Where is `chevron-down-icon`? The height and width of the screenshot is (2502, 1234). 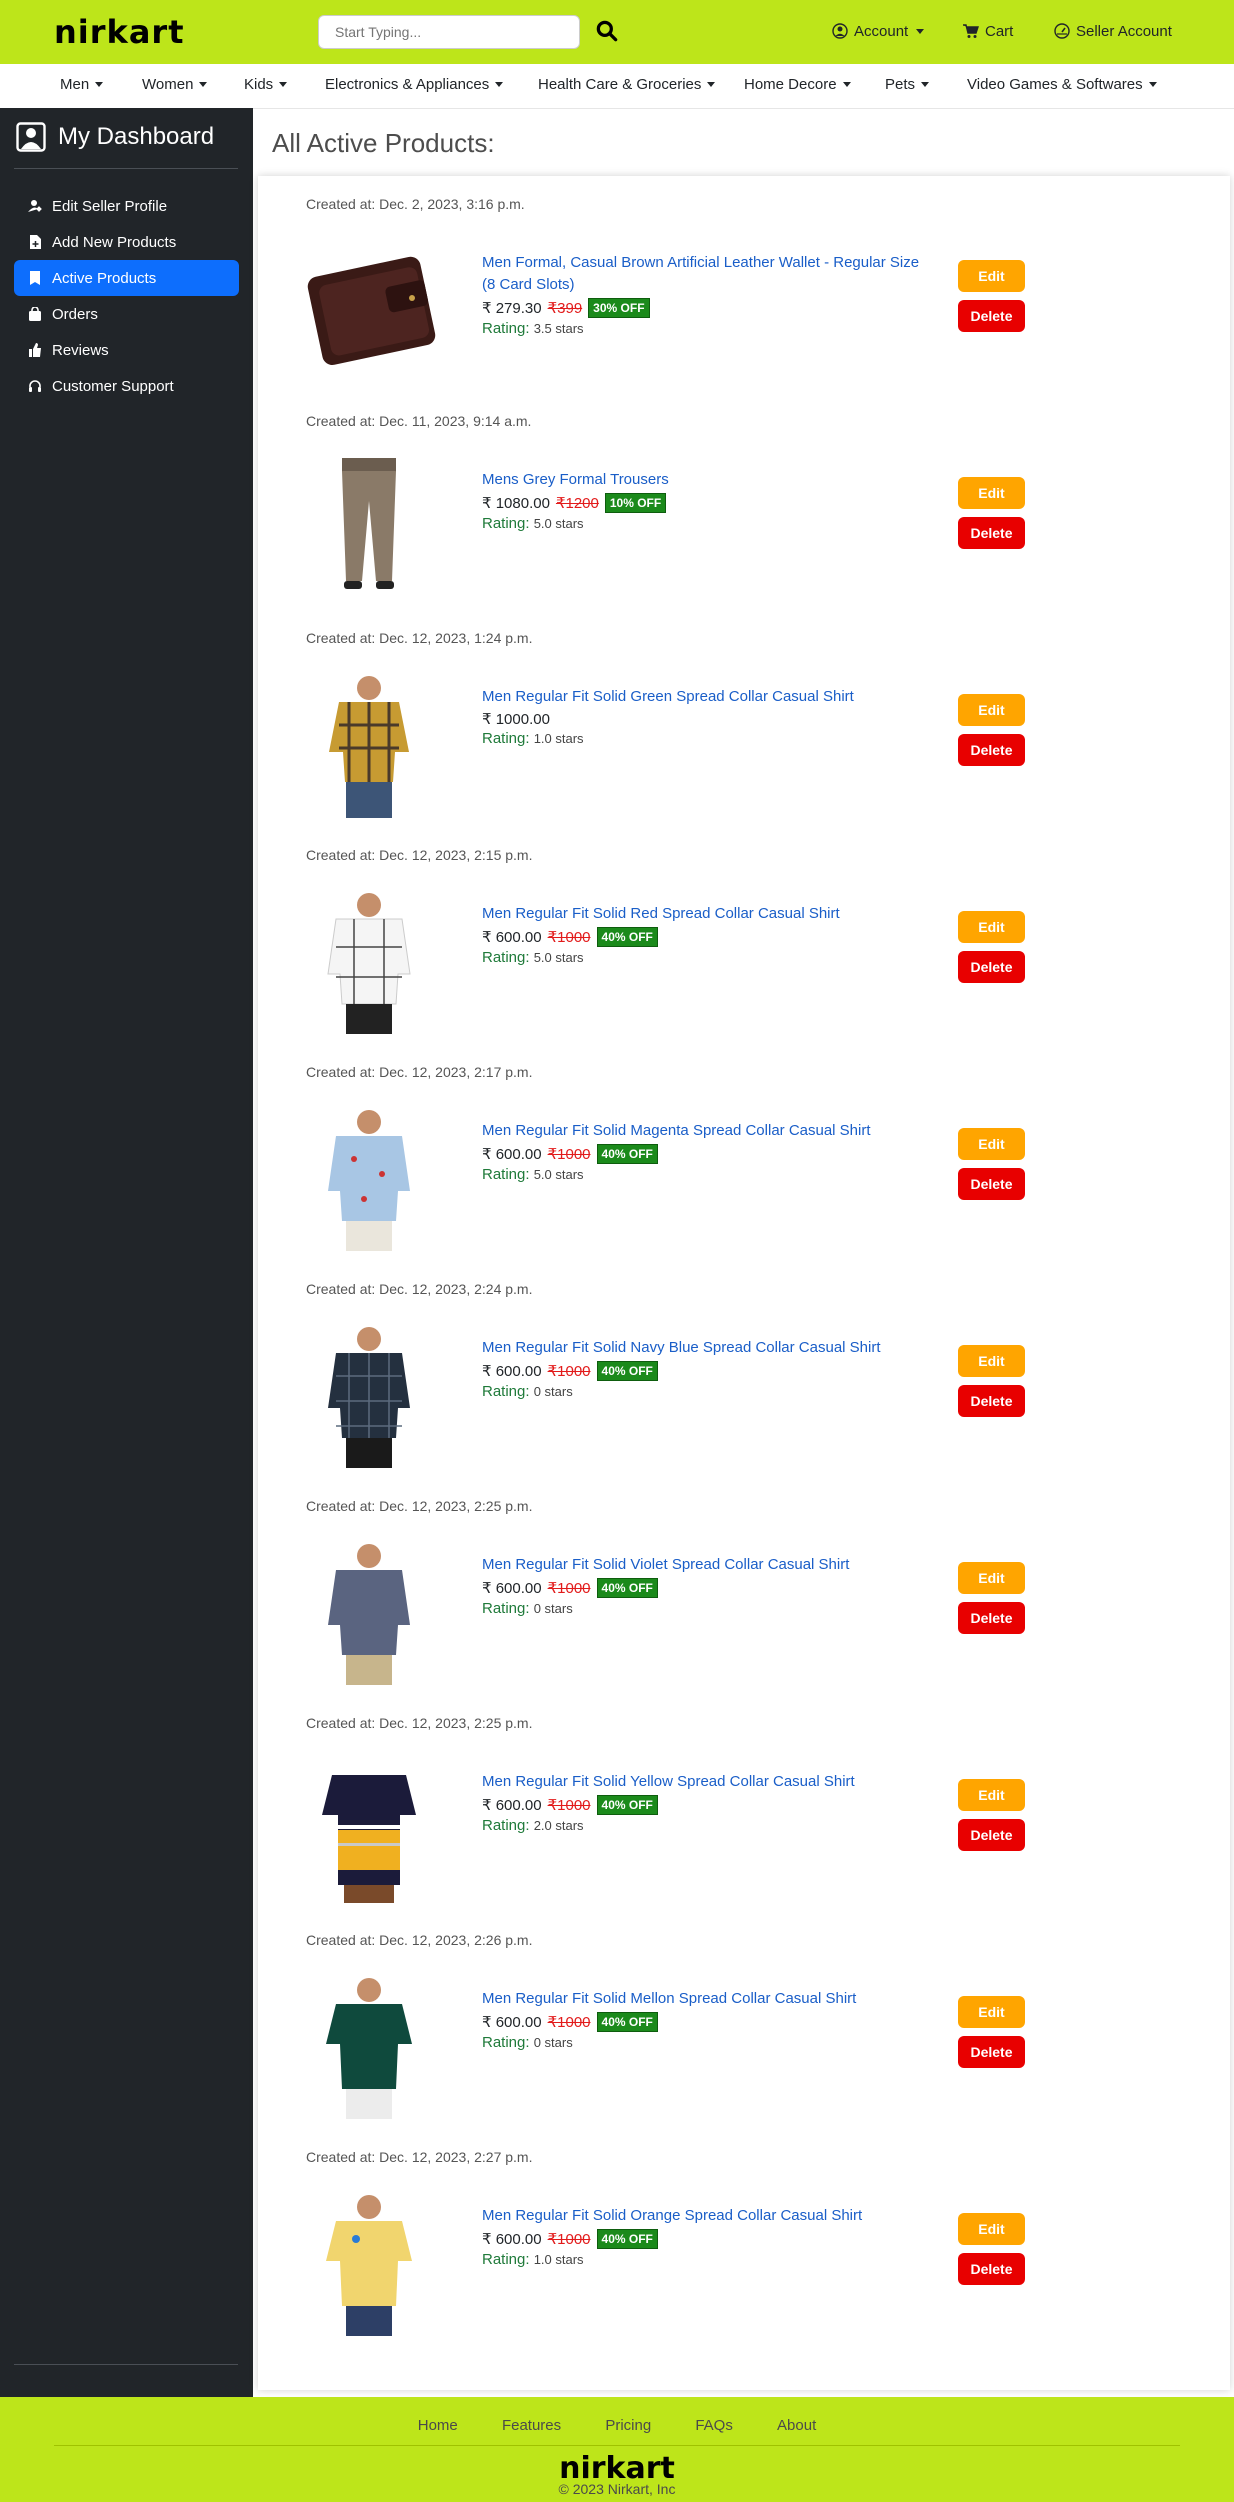
chevron-down-icon is located at coordinates (1152, 84).